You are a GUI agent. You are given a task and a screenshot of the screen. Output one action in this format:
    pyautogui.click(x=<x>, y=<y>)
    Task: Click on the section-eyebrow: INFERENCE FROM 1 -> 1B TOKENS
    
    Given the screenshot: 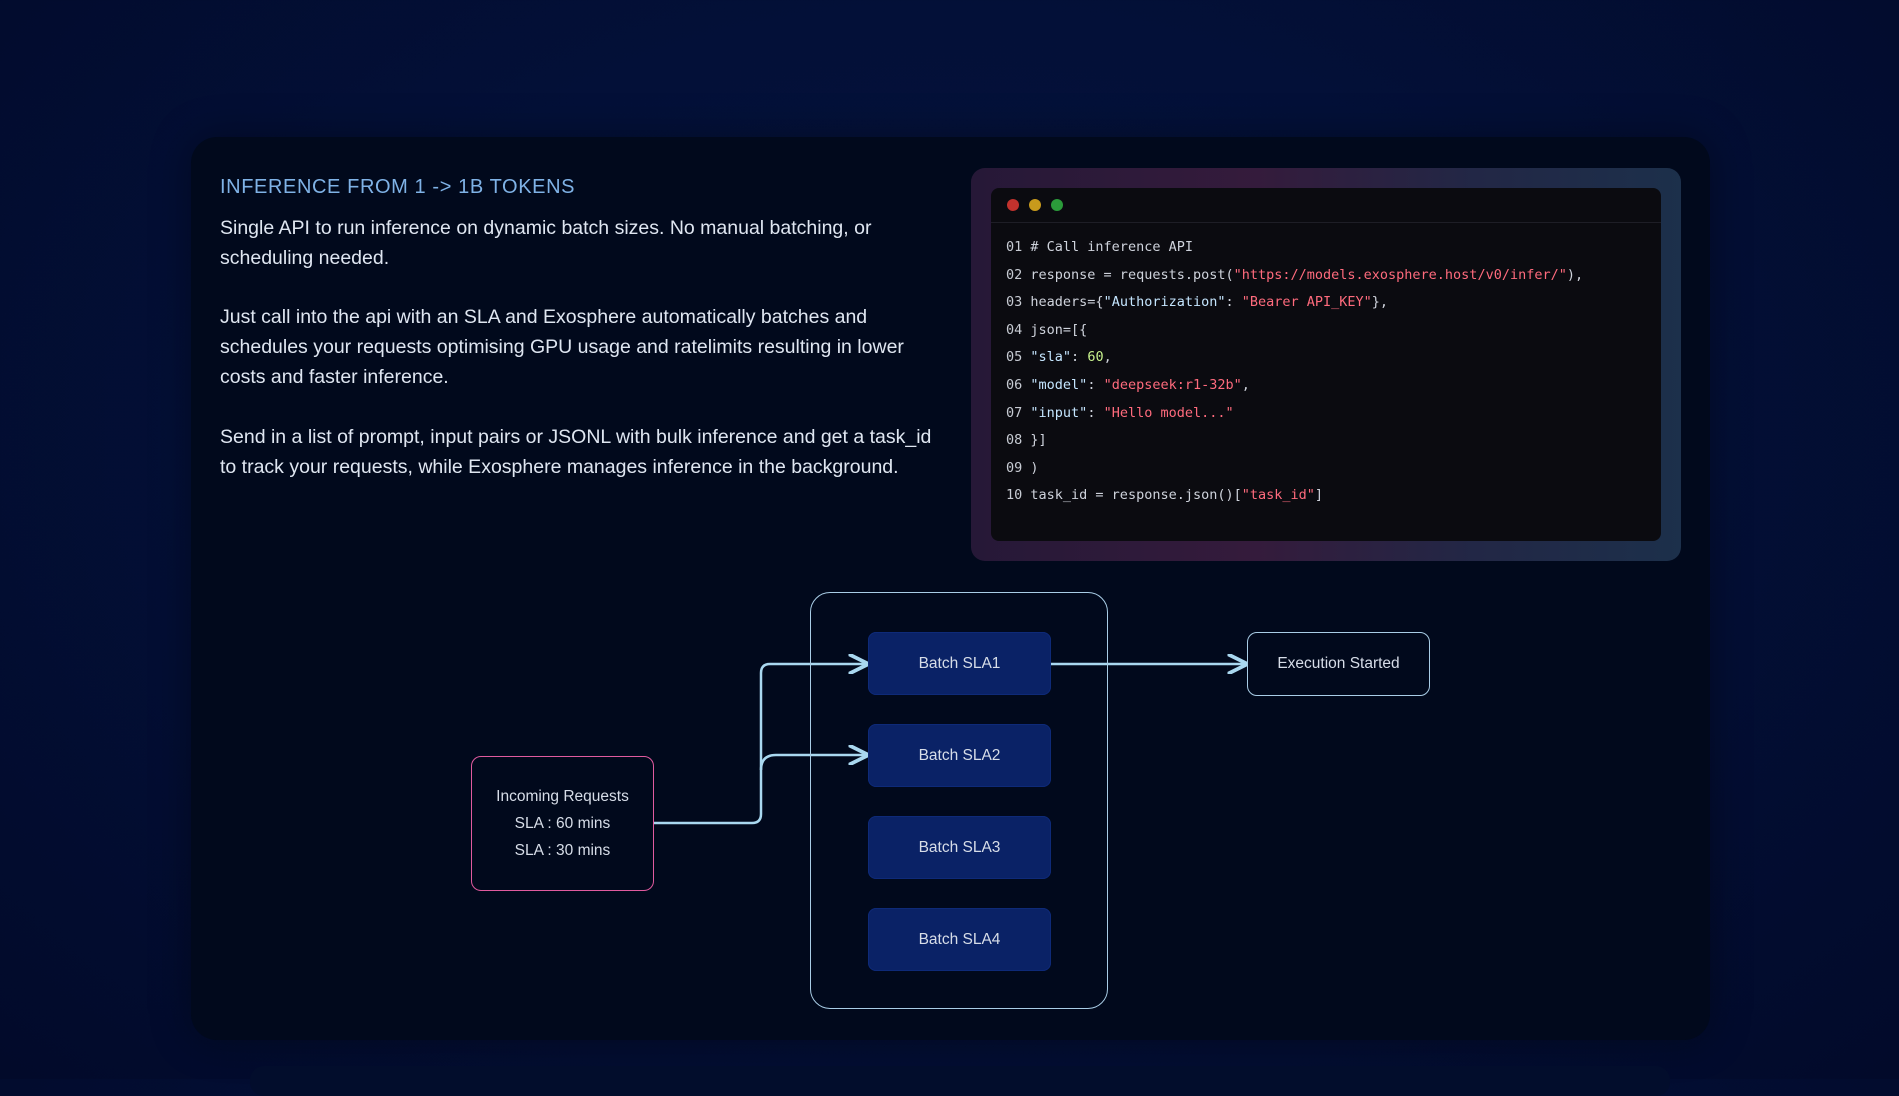 What is the action you would take?
    pyautogui.click(x=398, y=187)
    